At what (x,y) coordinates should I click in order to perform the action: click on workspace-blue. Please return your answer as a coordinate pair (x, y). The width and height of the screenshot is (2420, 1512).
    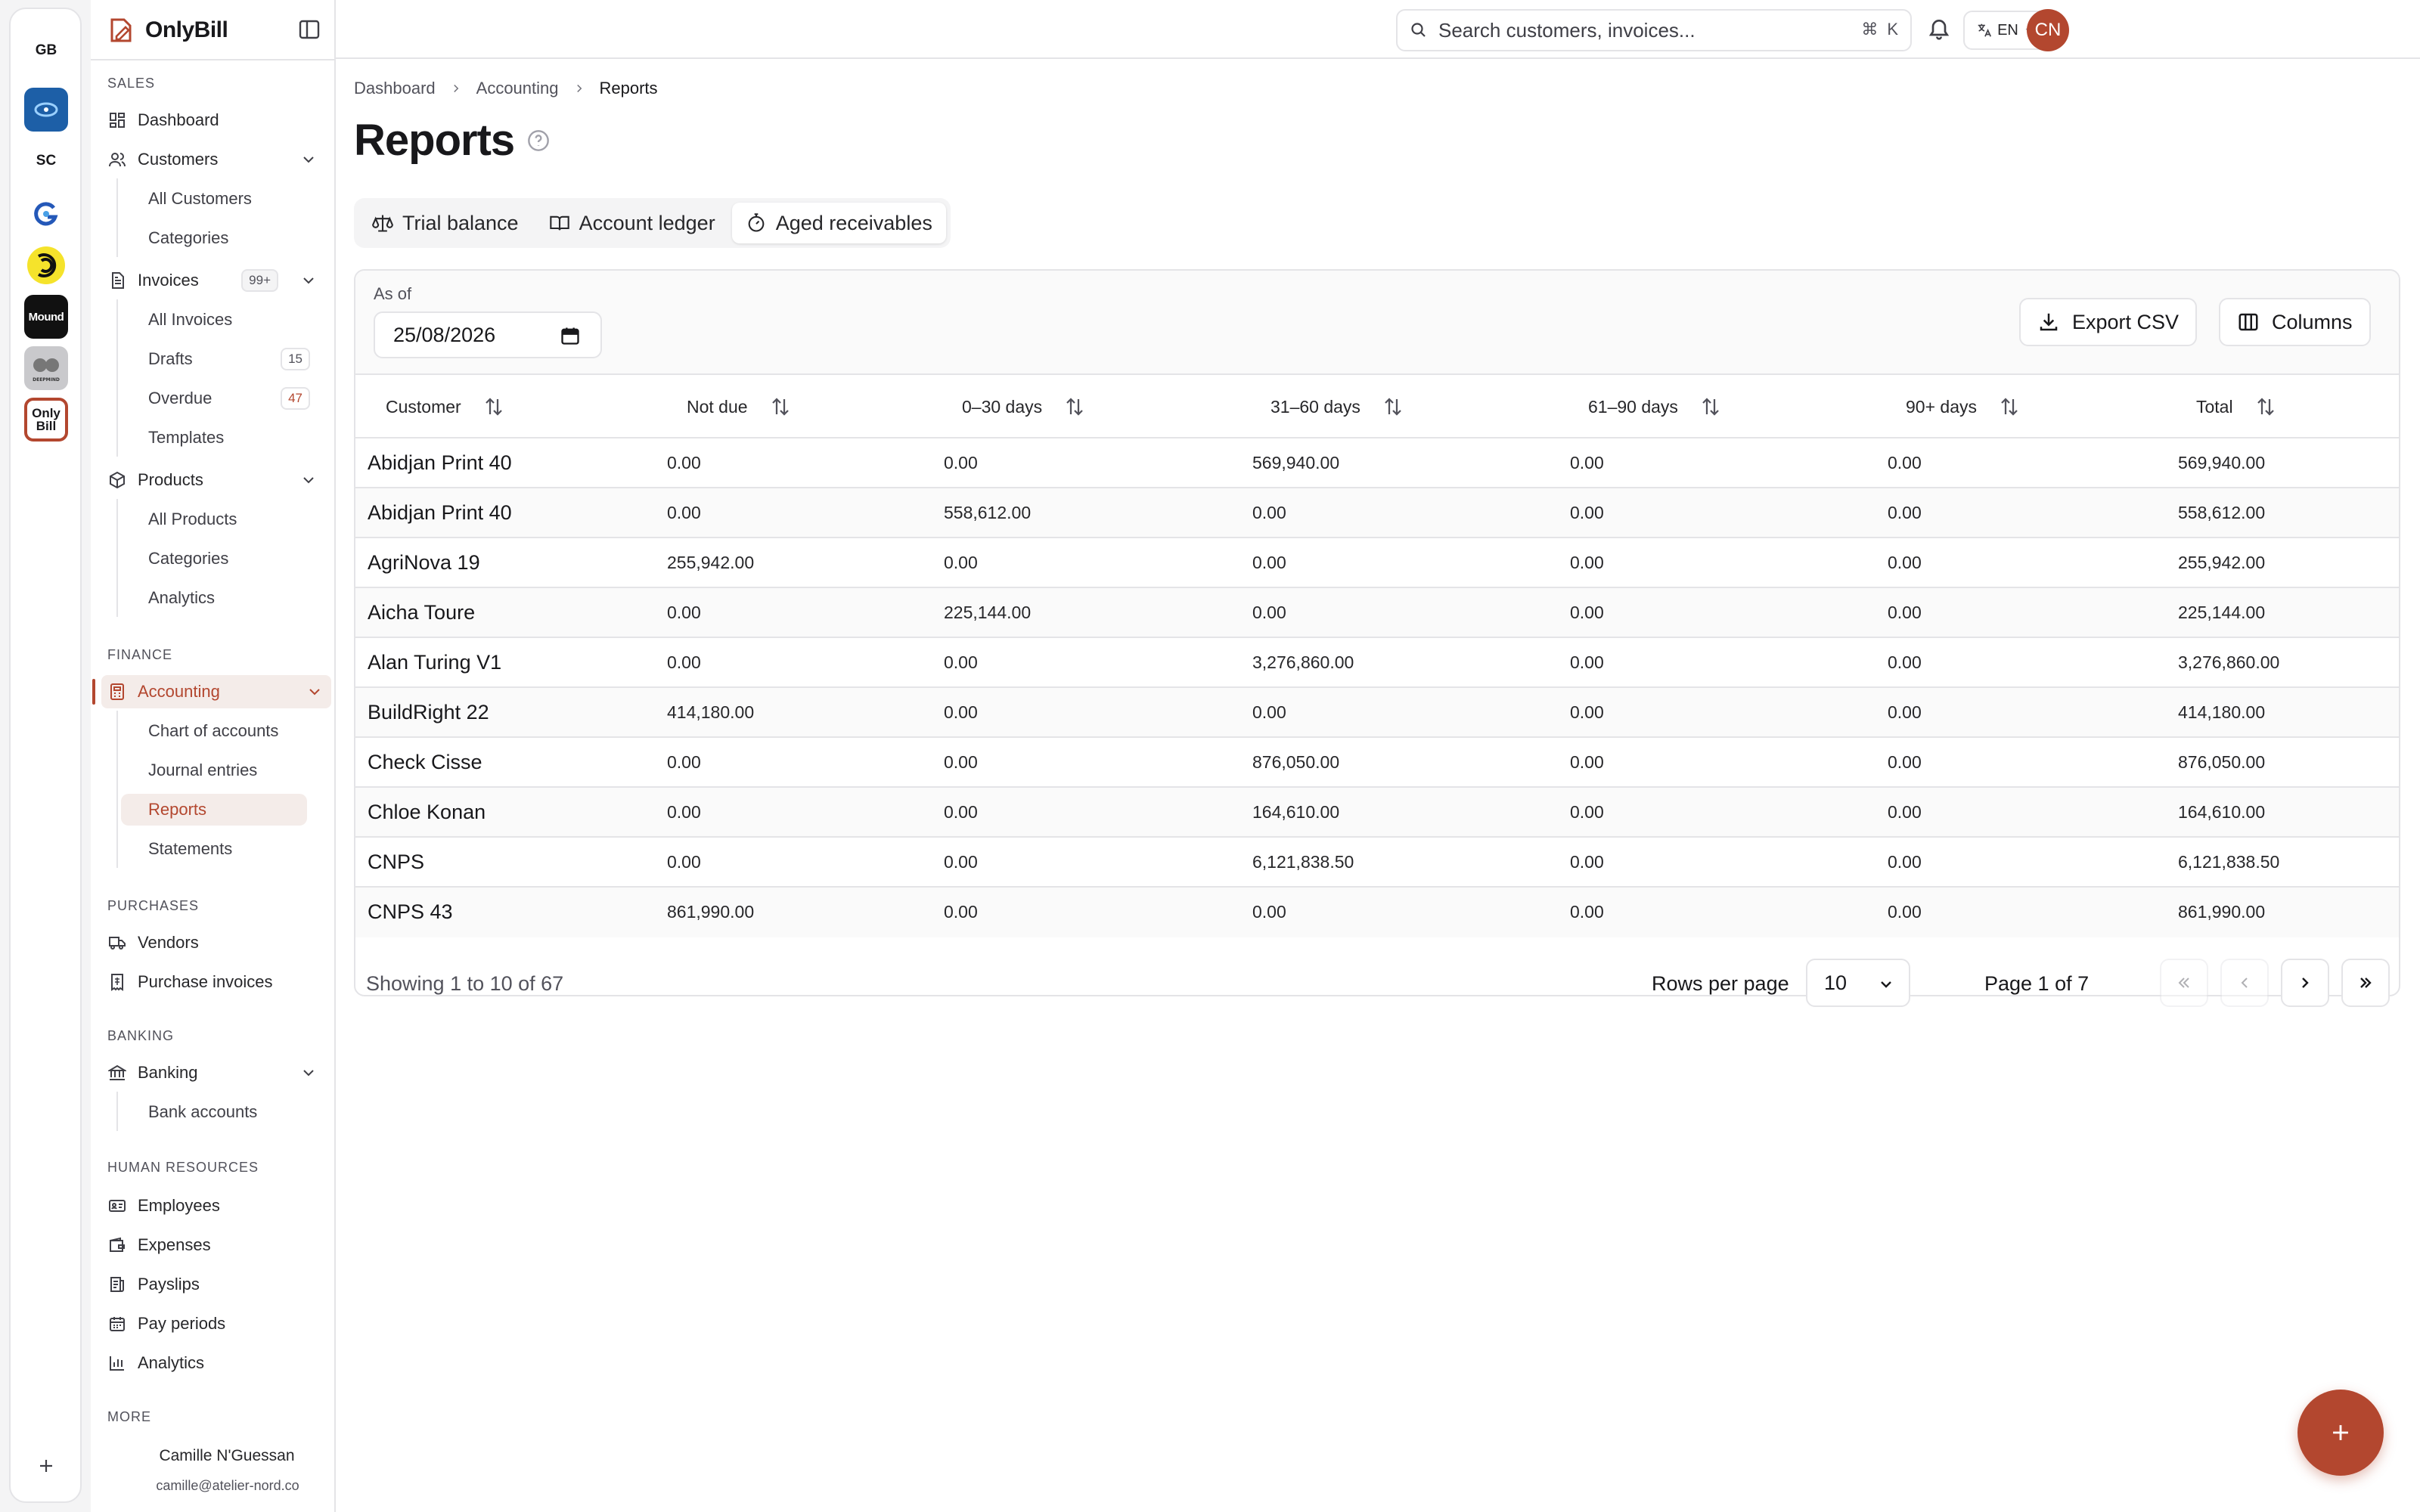
    Looking at the image, I should click on (46, 110).